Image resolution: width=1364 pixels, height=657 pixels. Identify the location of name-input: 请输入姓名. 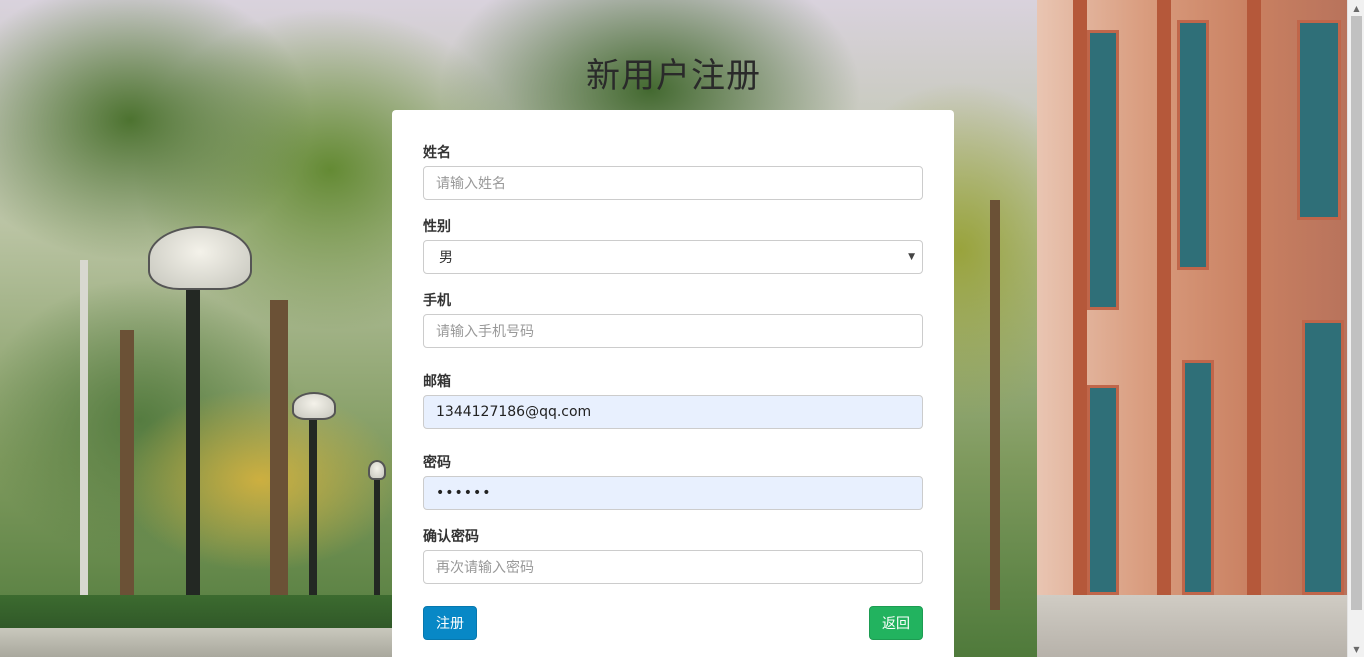
(673, 183).